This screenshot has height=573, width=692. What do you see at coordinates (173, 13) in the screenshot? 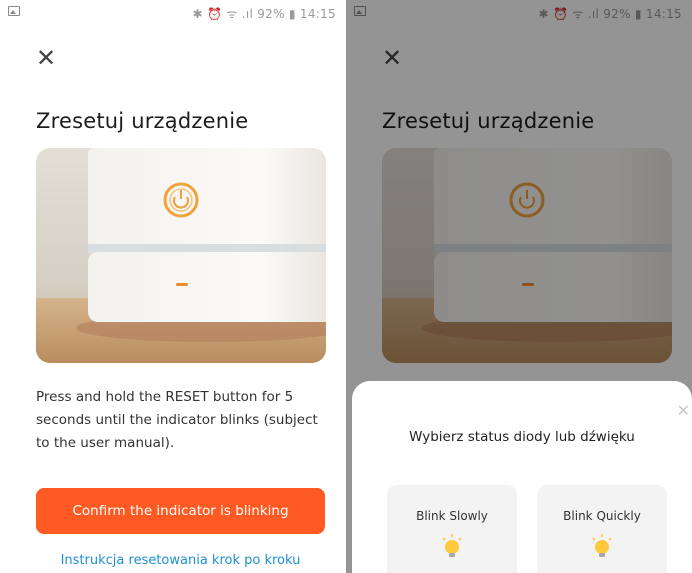
I see `status-bar: ✱ ⏰ ᯤ .ıl 92% ▮ 14:15` at bounding box center [173, 13].